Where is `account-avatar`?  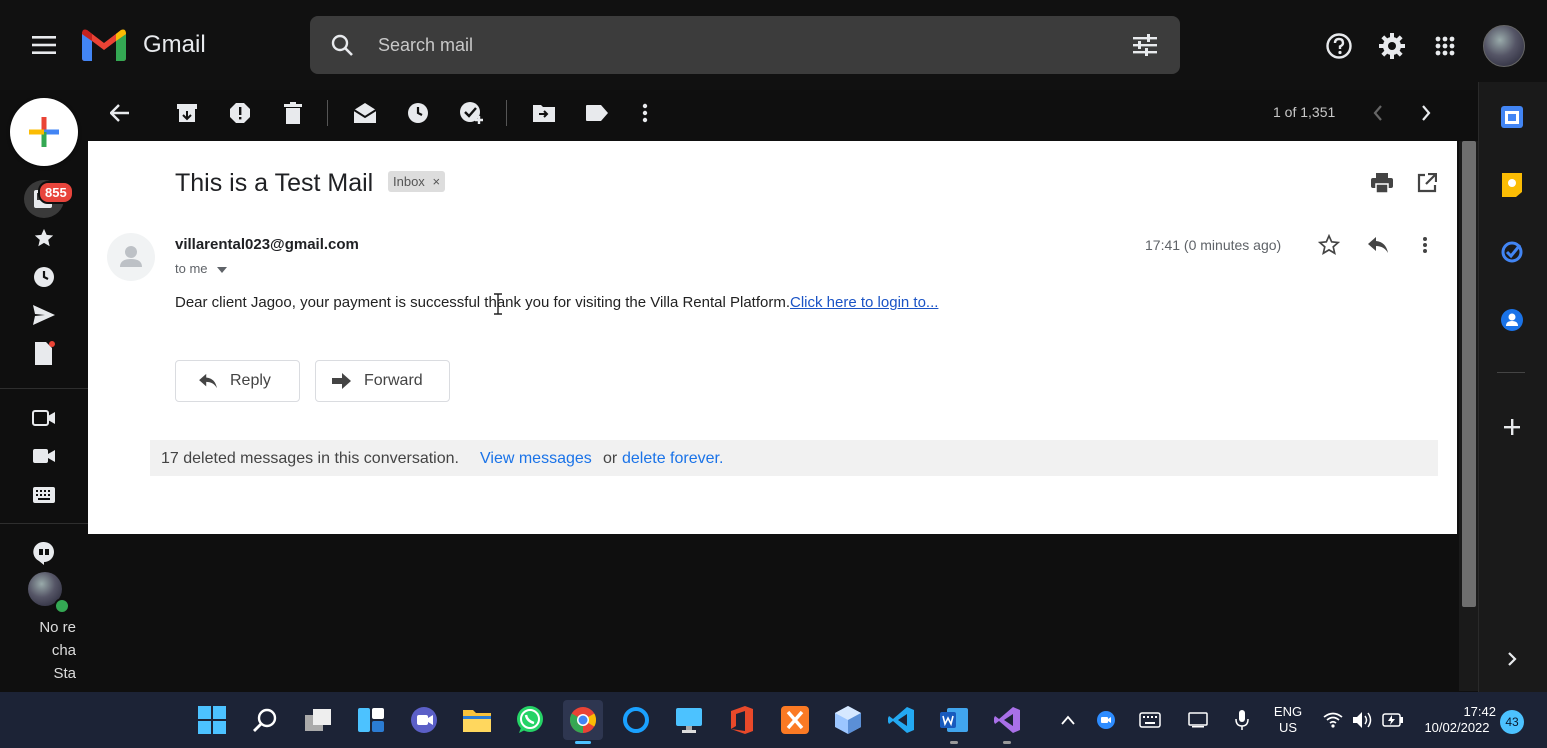 account-avatar is located at coordinates (1504, 46).